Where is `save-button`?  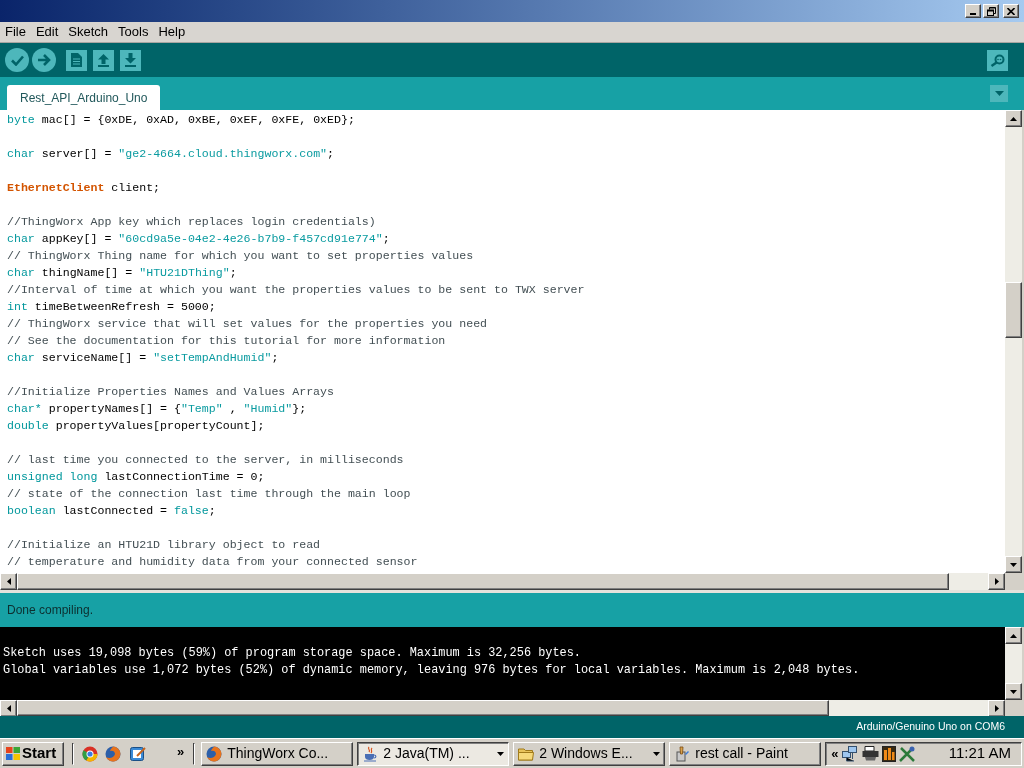 save-button is located at coordinates (130, 60).